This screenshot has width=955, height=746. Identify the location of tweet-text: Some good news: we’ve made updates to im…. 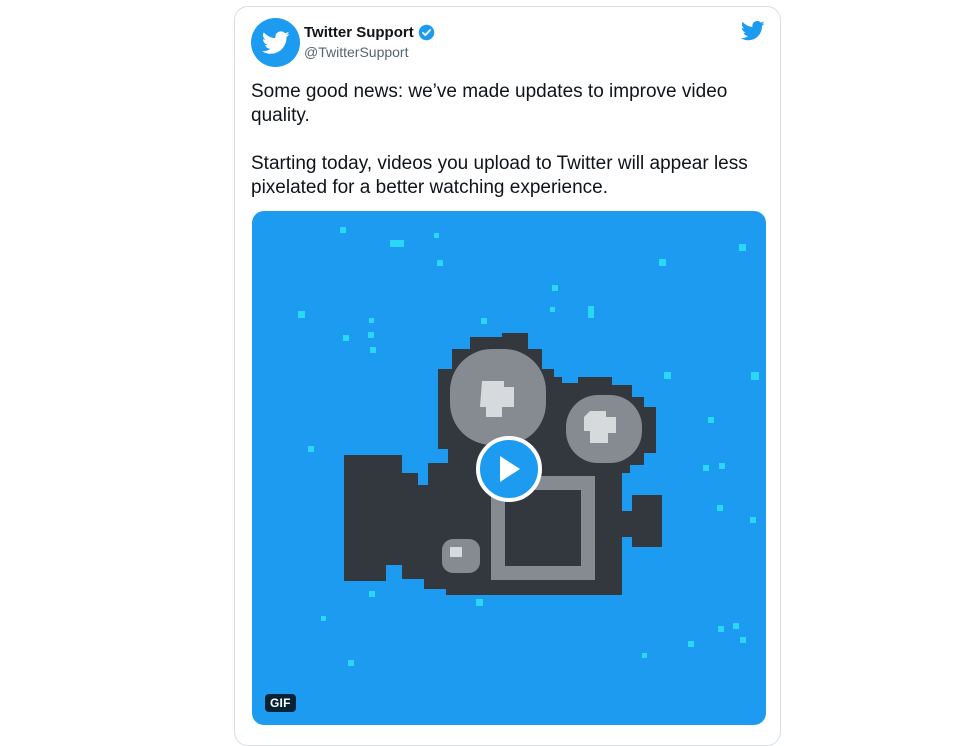
(506, 140).